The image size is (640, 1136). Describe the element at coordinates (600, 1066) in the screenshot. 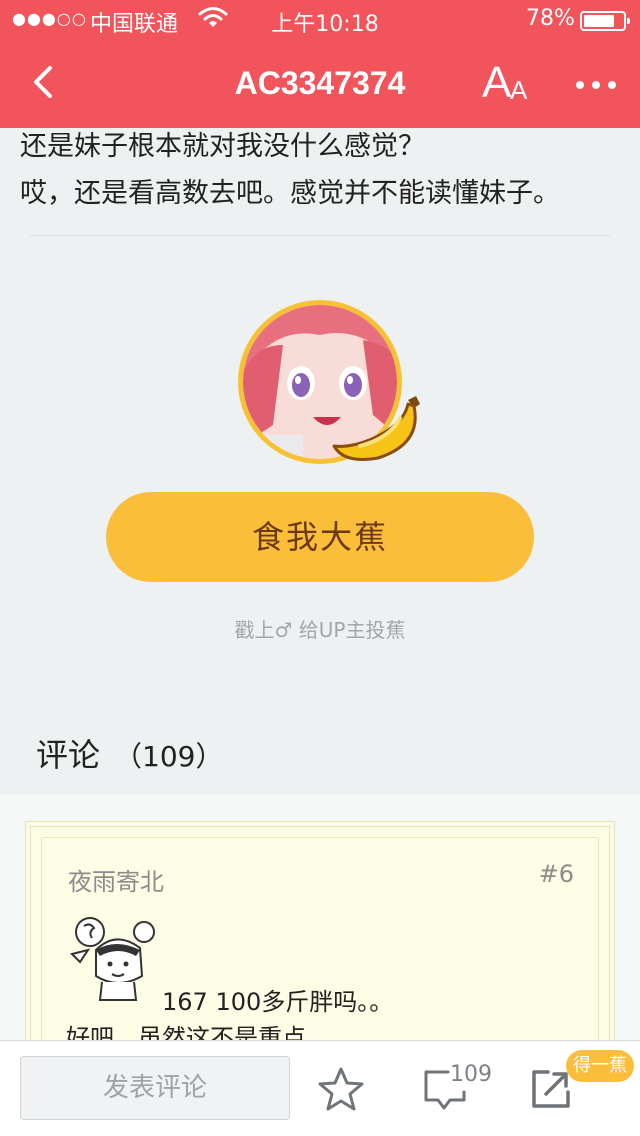

I see `get-banana-badge: 得一蕉` at that location.